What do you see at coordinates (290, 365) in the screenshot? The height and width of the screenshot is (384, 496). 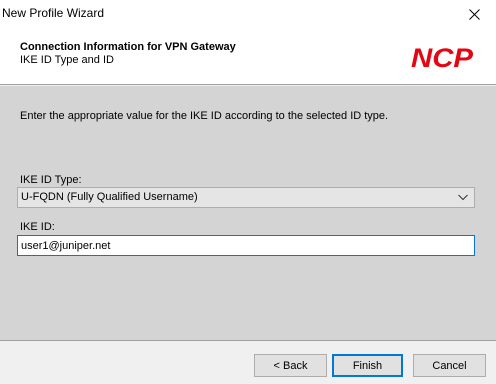 I see `back-button: < Back` at bounding box center [290, 365].